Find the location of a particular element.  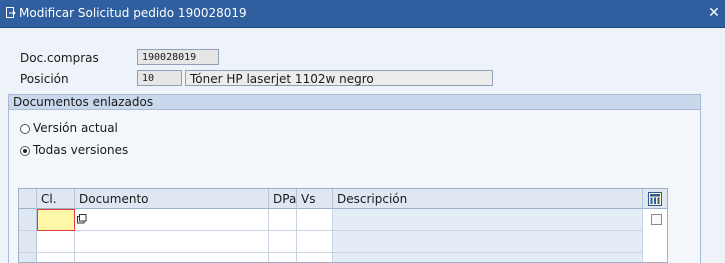

doc-compras-field: 190028019 is located at coordinates (178, 57).